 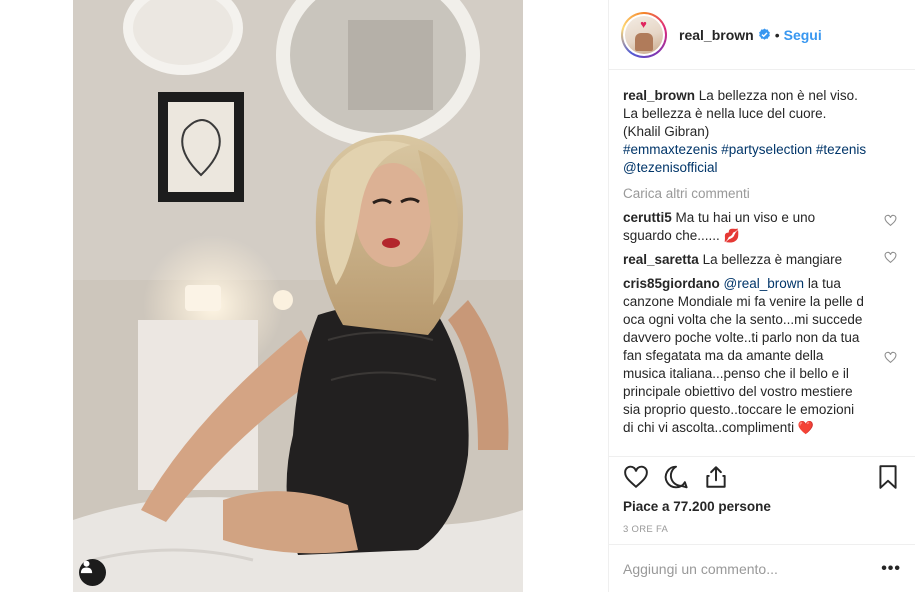 I want to click on likes-count: Piace a 77.200 persone, so click(x=762, y=506).